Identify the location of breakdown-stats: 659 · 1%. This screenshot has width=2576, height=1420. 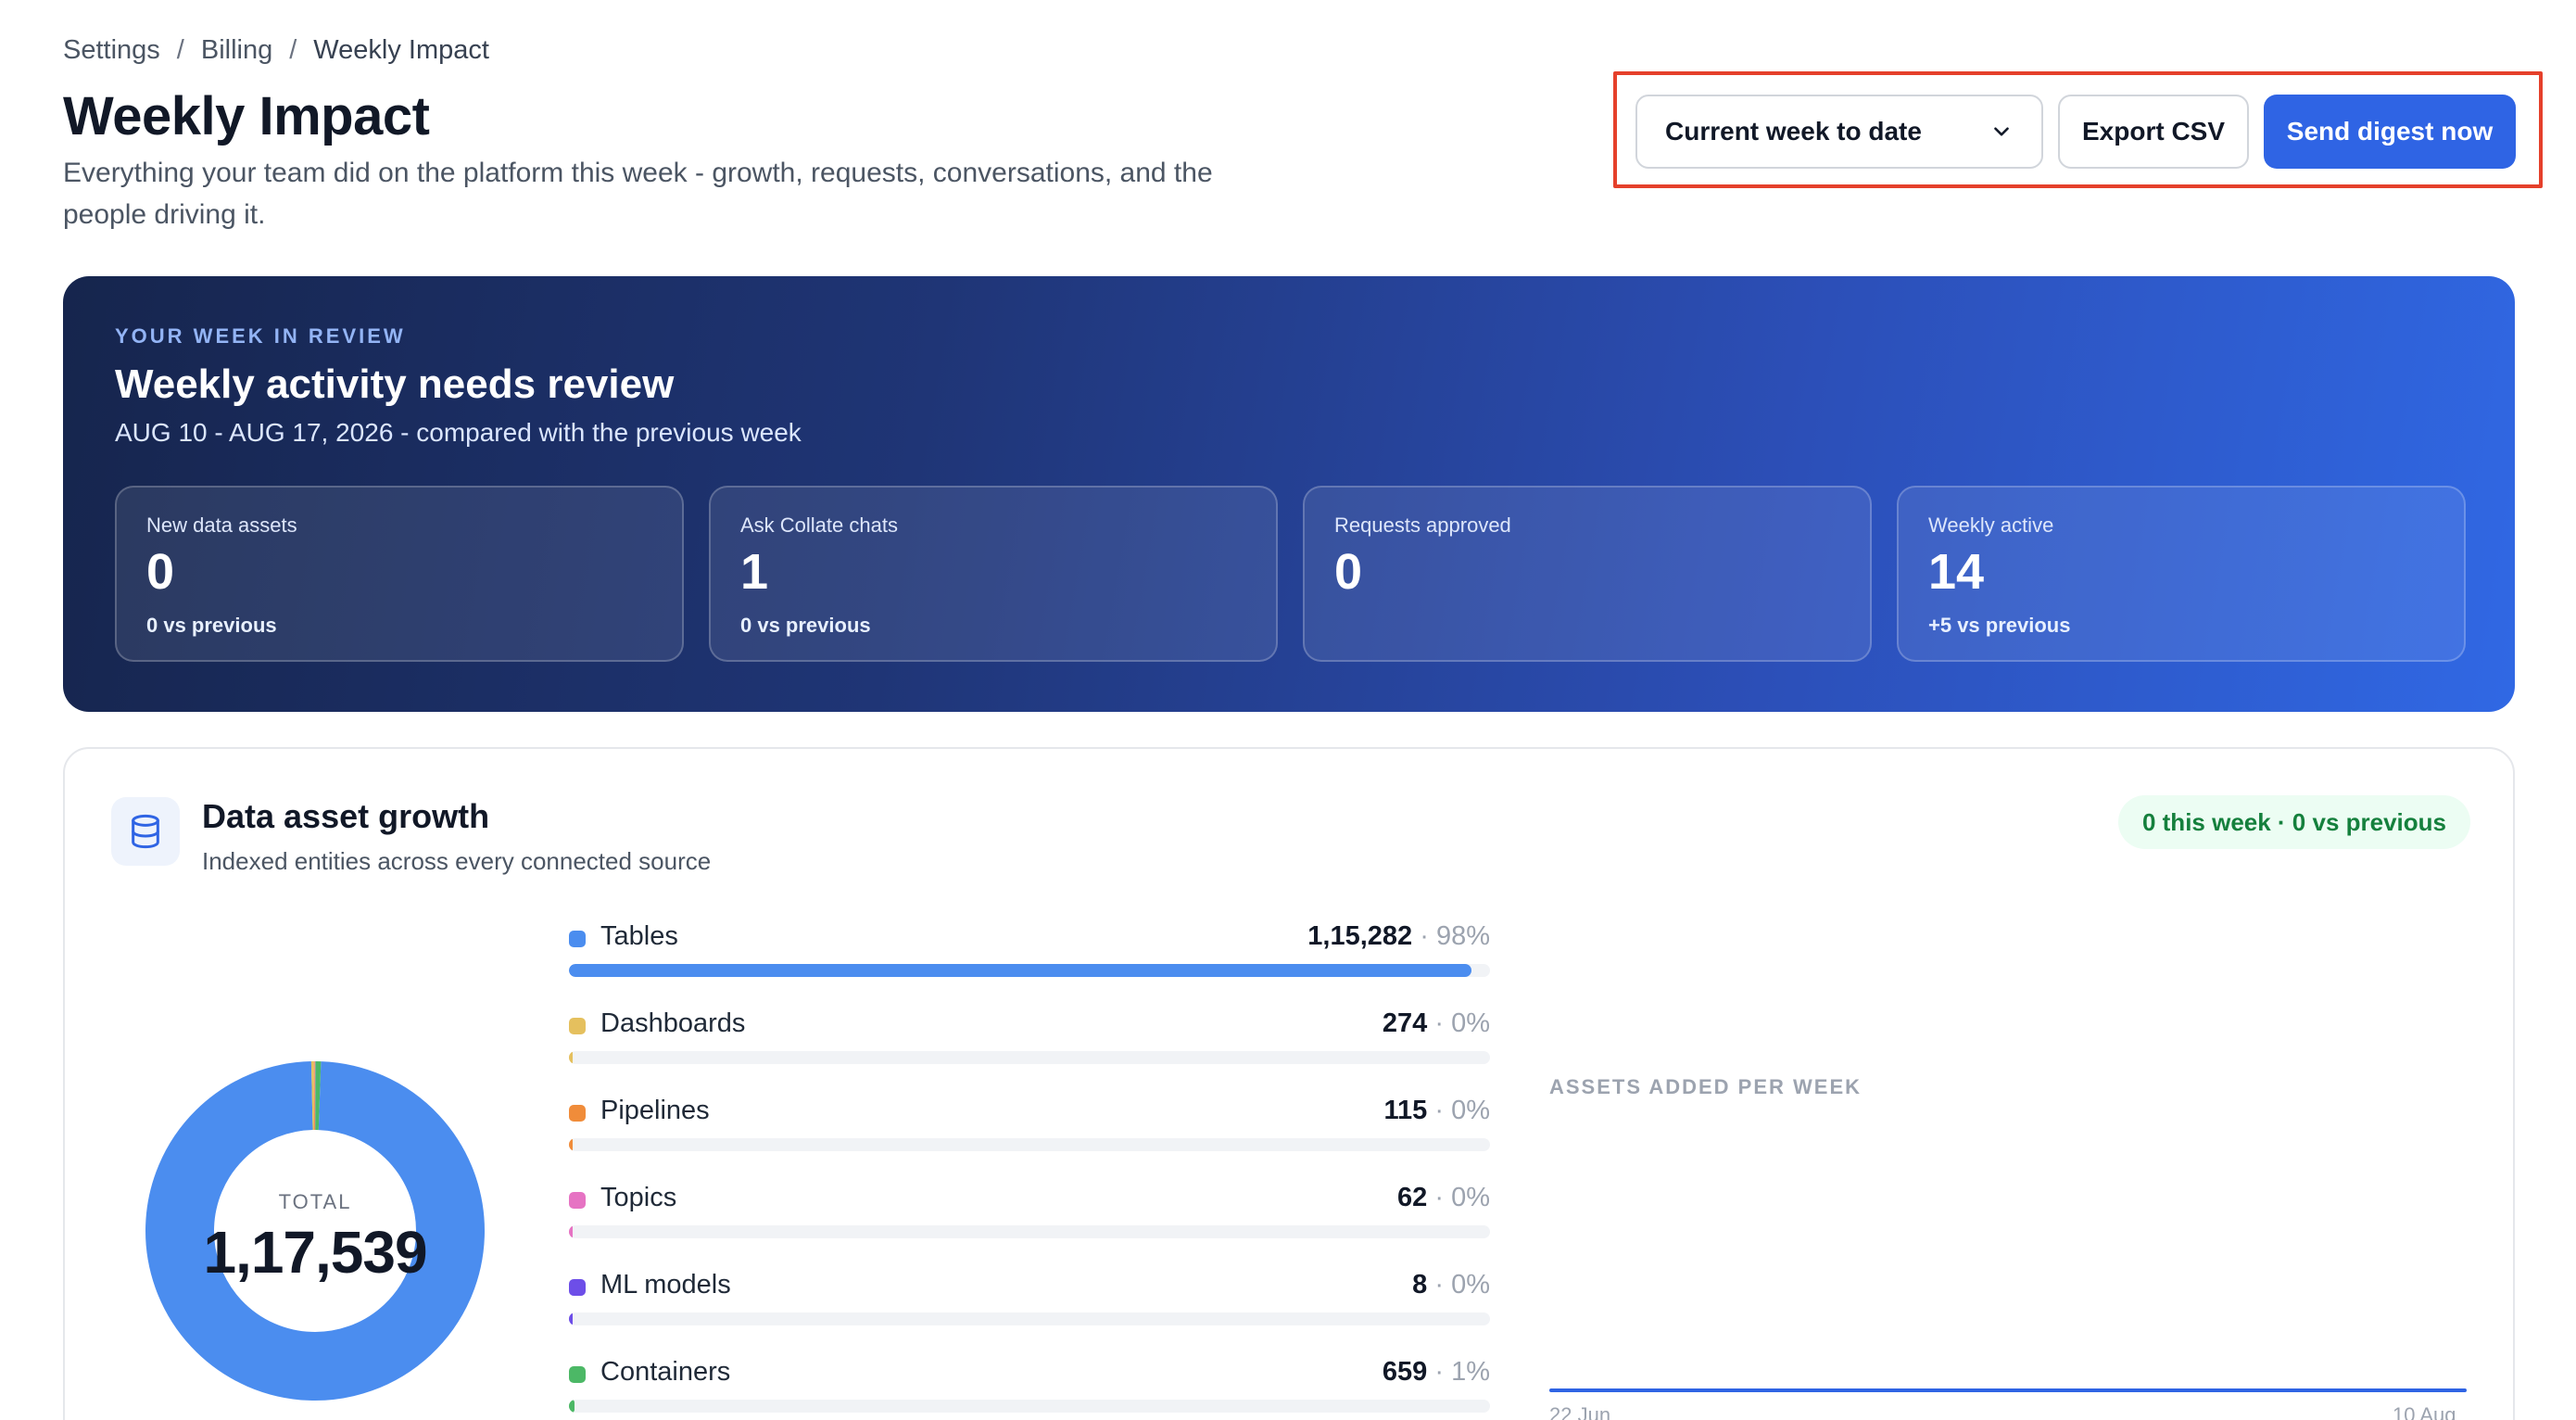
(1437, 1372).